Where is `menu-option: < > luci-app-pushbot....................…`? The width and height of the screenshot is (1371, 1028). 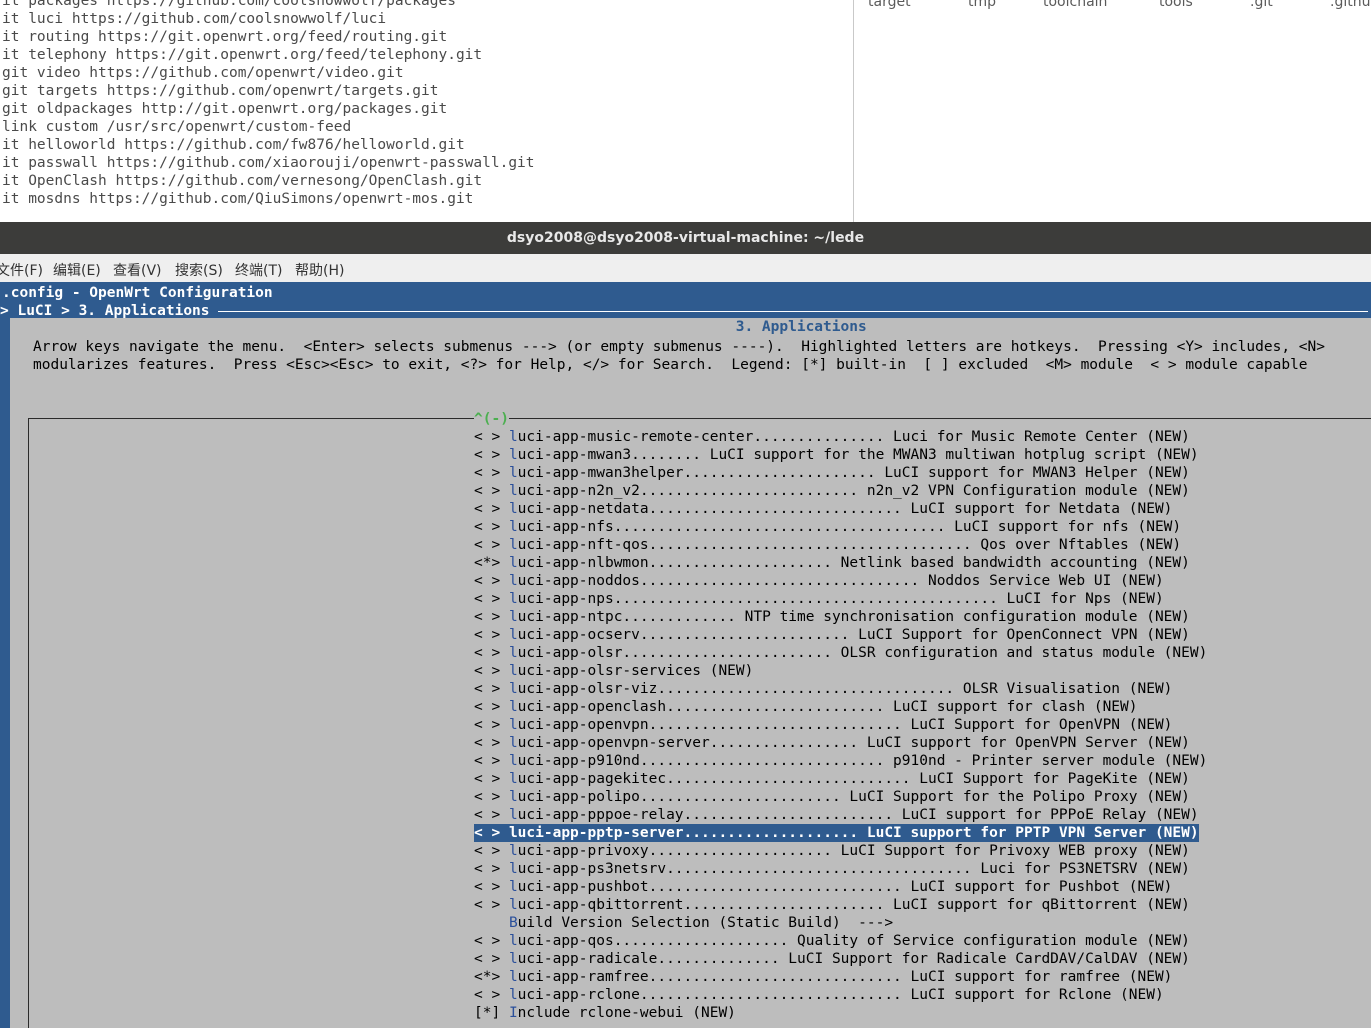
menu-option: < > luci-app-pushbot....................… is located at coordinates (823, 887).